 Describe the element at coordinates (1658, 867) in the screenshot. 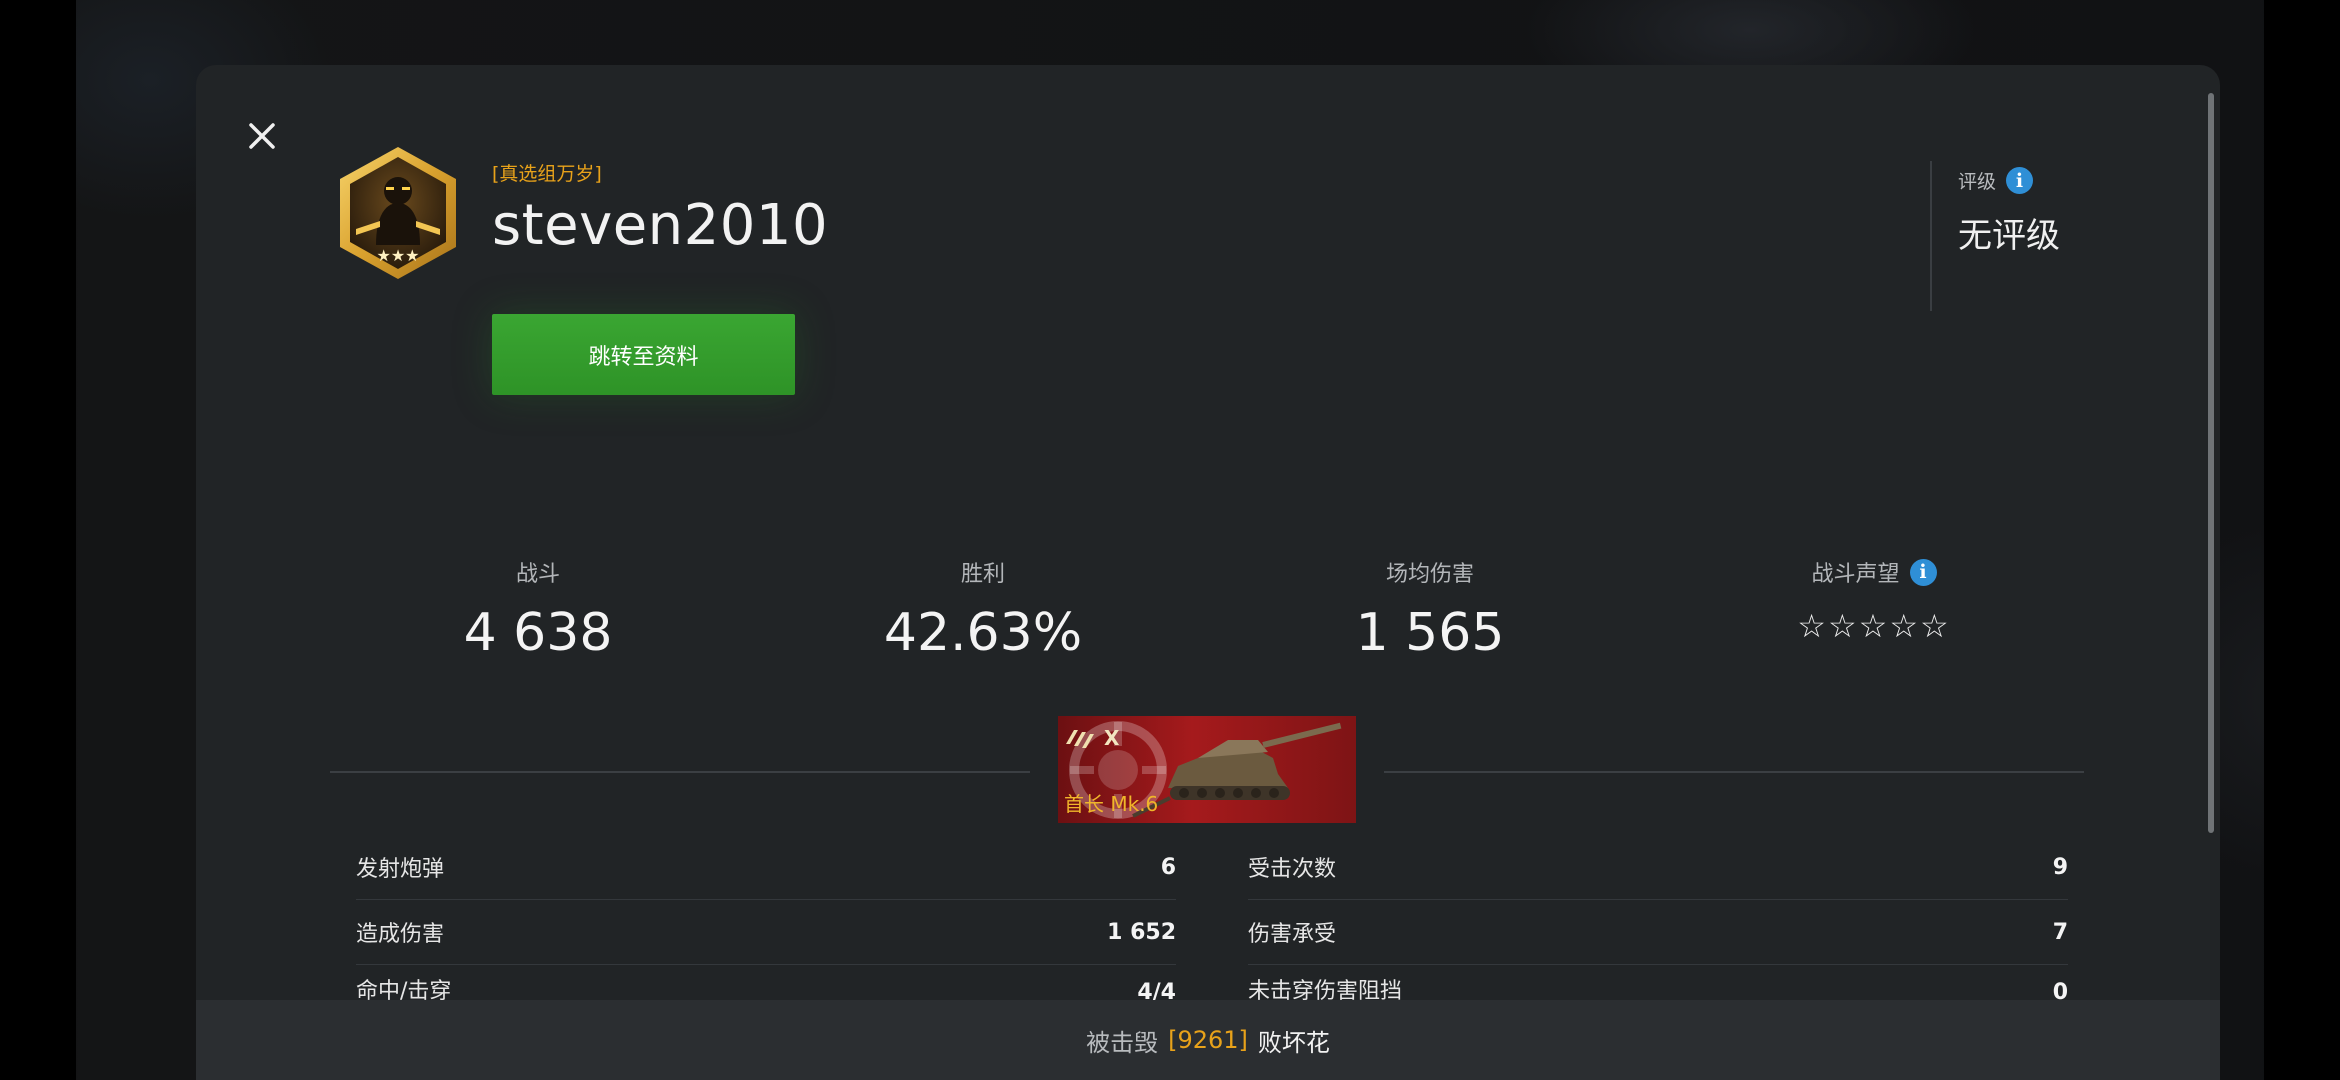

I see `detail-row: 受击次数 9` at that location.